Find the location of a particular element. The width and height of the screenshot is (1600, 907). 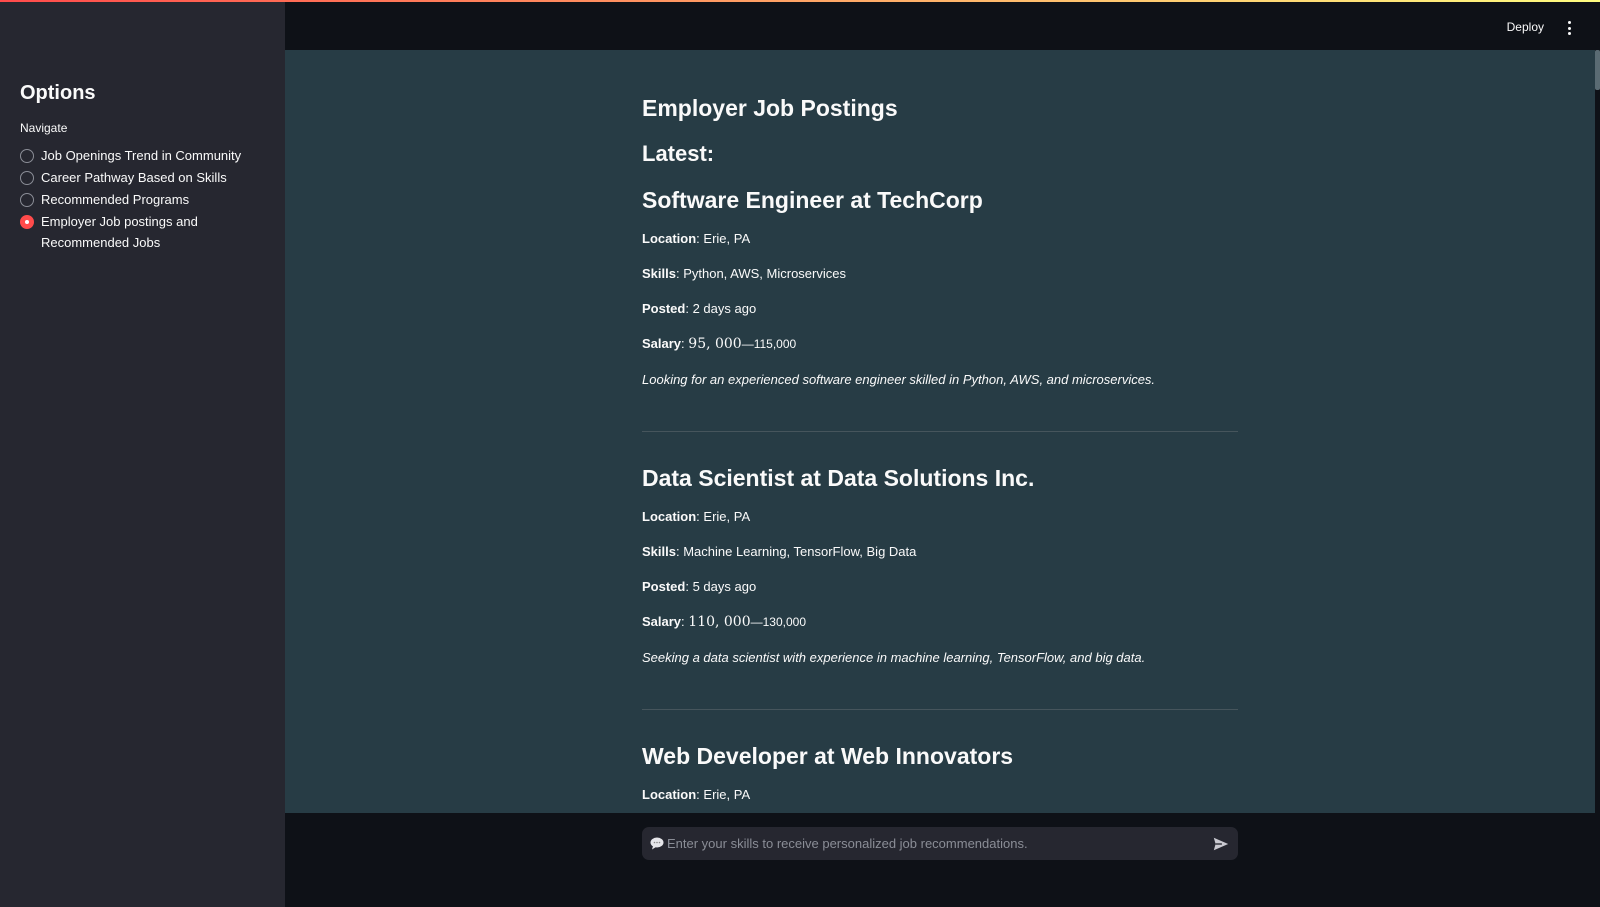

job-skills: Skills: Python, AWS, Microservices is located at coordinates (744, 273).